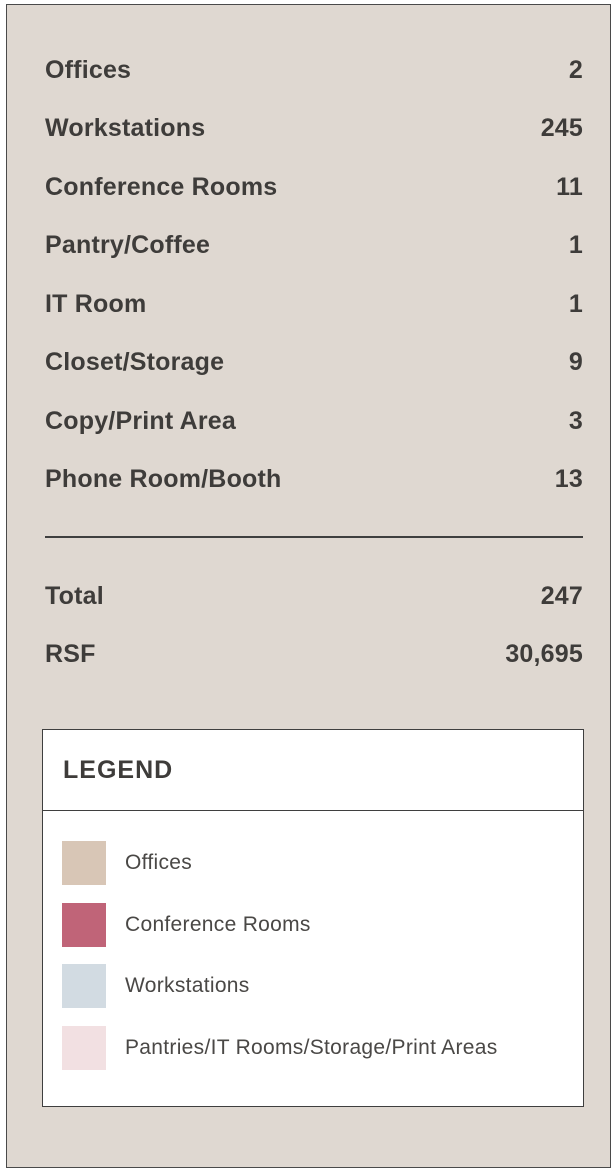  Describe the element at coordinates (569, 186) in the screenshot. I see `room-count: 11` at that location.